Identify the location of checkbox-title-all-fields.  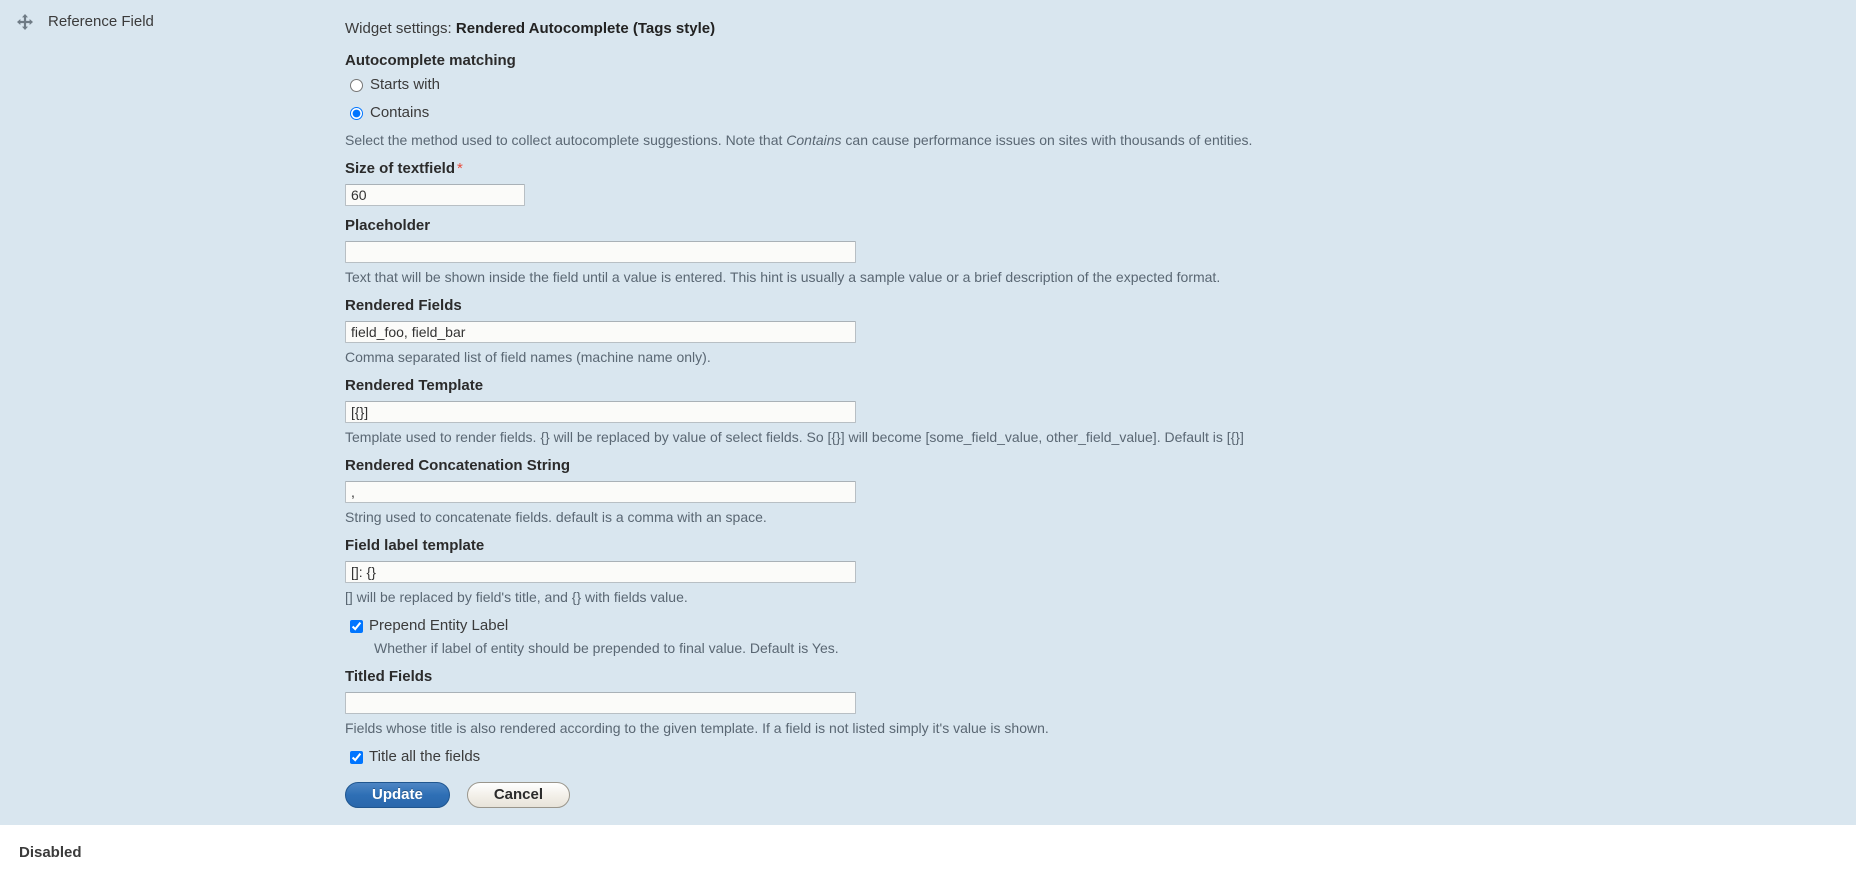
(356, 757).